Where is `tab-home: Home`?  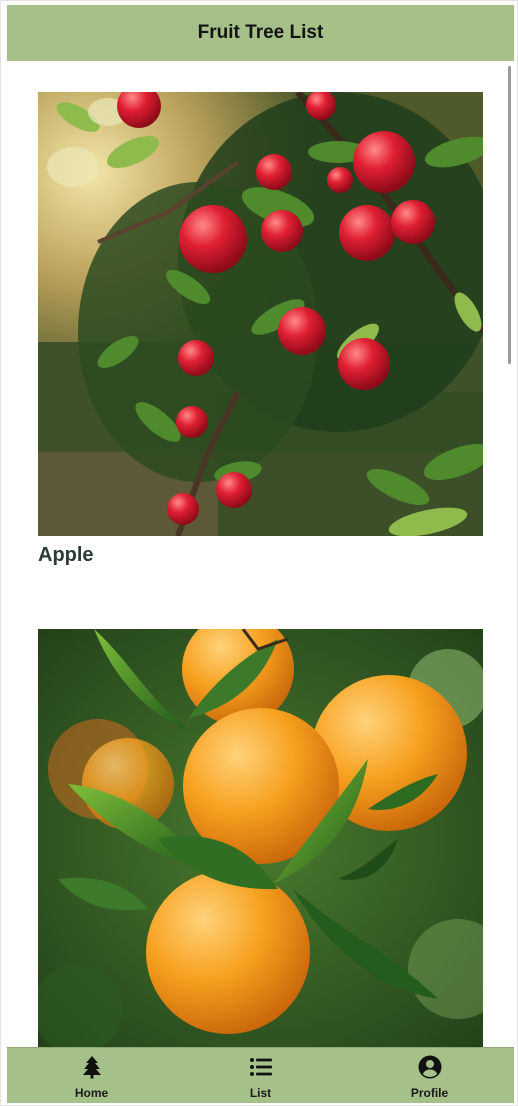 tab-home: Home is located at coordinates (91, 1075).